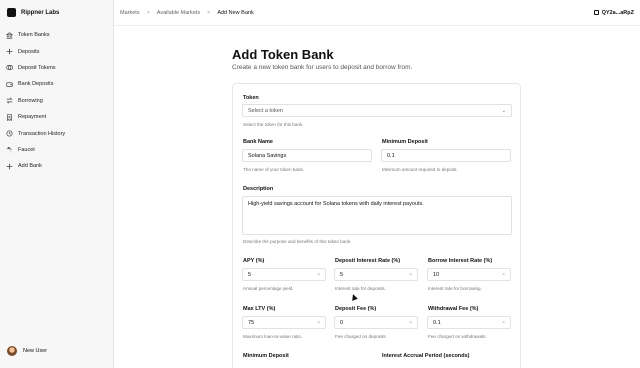  Describe the element at coordinates (453, 309) in the screenshot. I see `withdrawal-fee-label: Withdrawal Fee (%)` at that location.